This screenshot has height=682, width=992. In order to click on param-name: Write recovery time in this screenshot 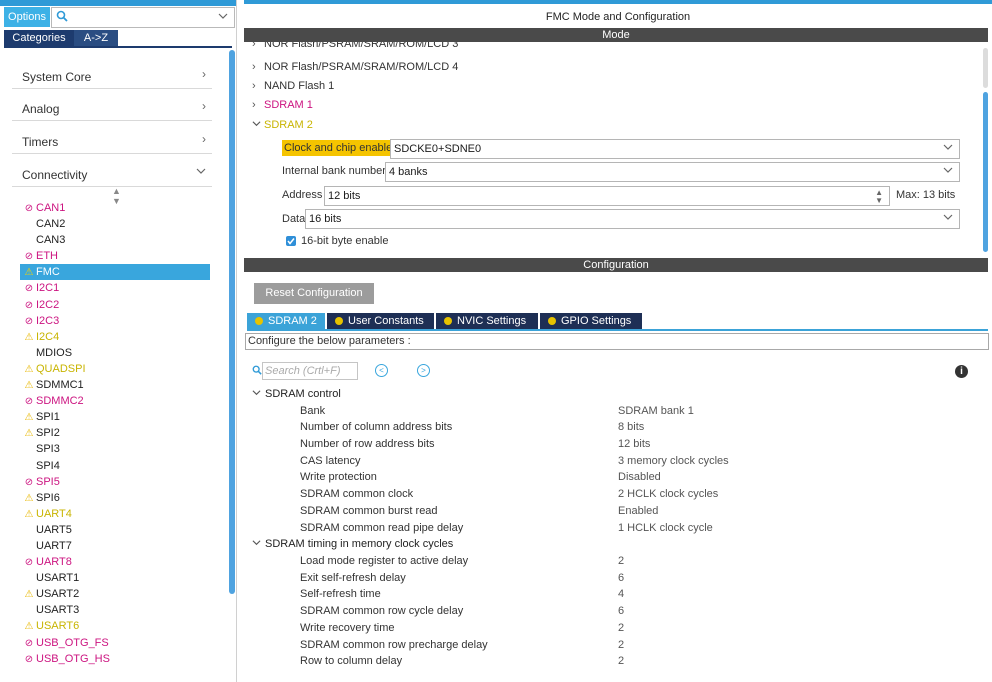, I will do `click(347, 628)`.